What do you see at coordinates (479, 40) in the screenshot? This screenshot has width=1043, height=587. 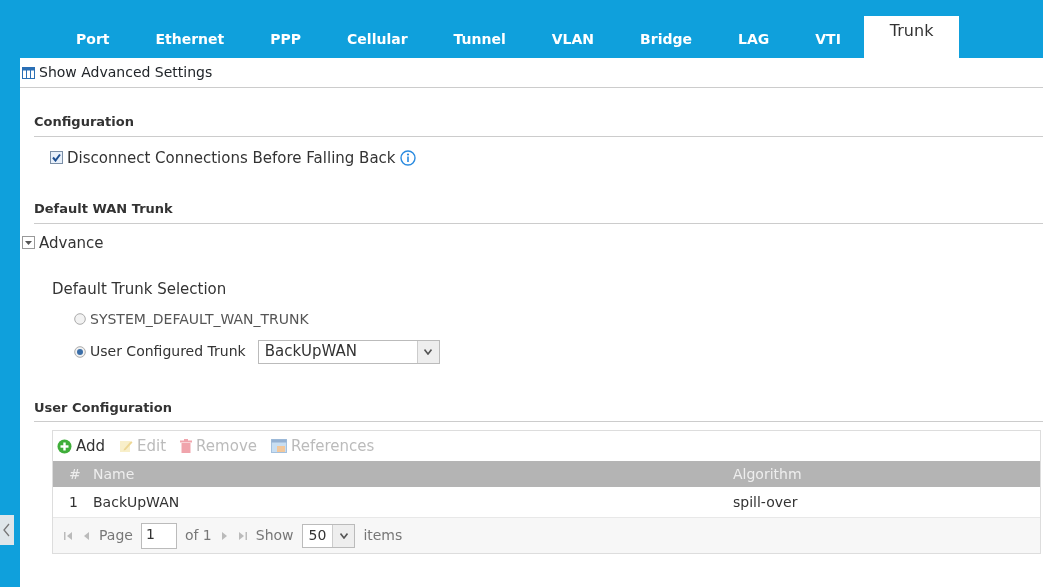 I see `tab: Tunnel` at bounding box center [479, 40].